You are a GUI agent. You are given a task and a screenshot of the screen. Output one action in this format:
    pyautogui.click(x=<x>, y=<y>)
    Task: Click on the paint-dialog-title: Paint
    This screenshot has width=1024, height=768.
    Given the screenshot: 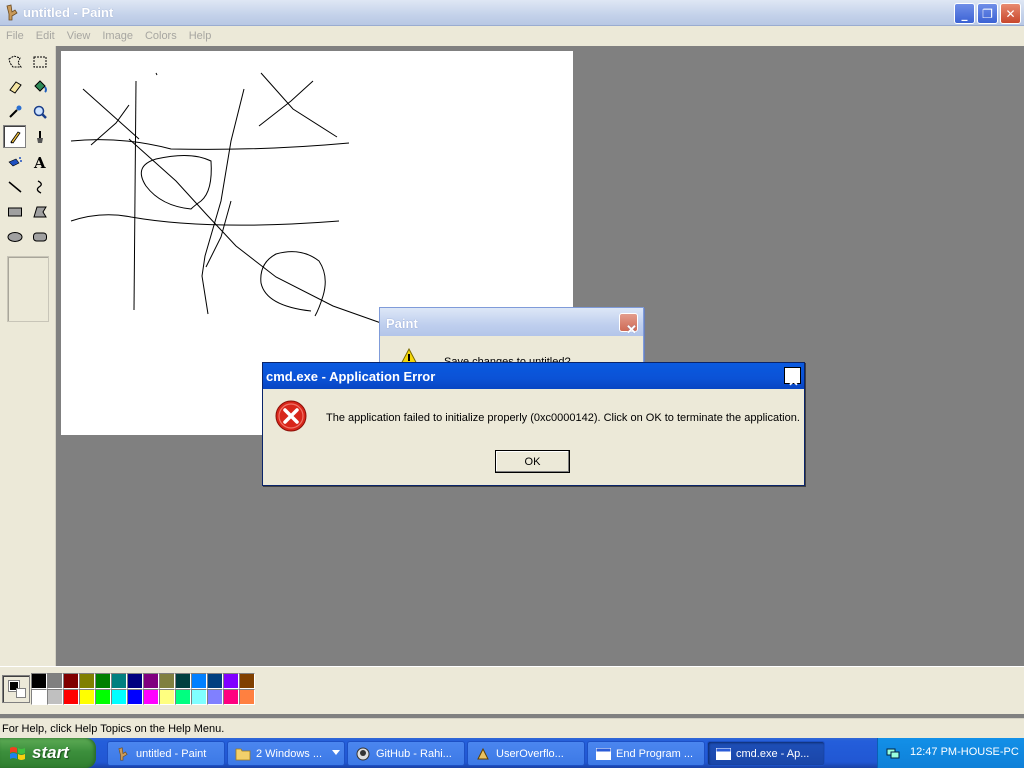 What is the action you would take?
    pyautogui.click(x=402, y=323)
    